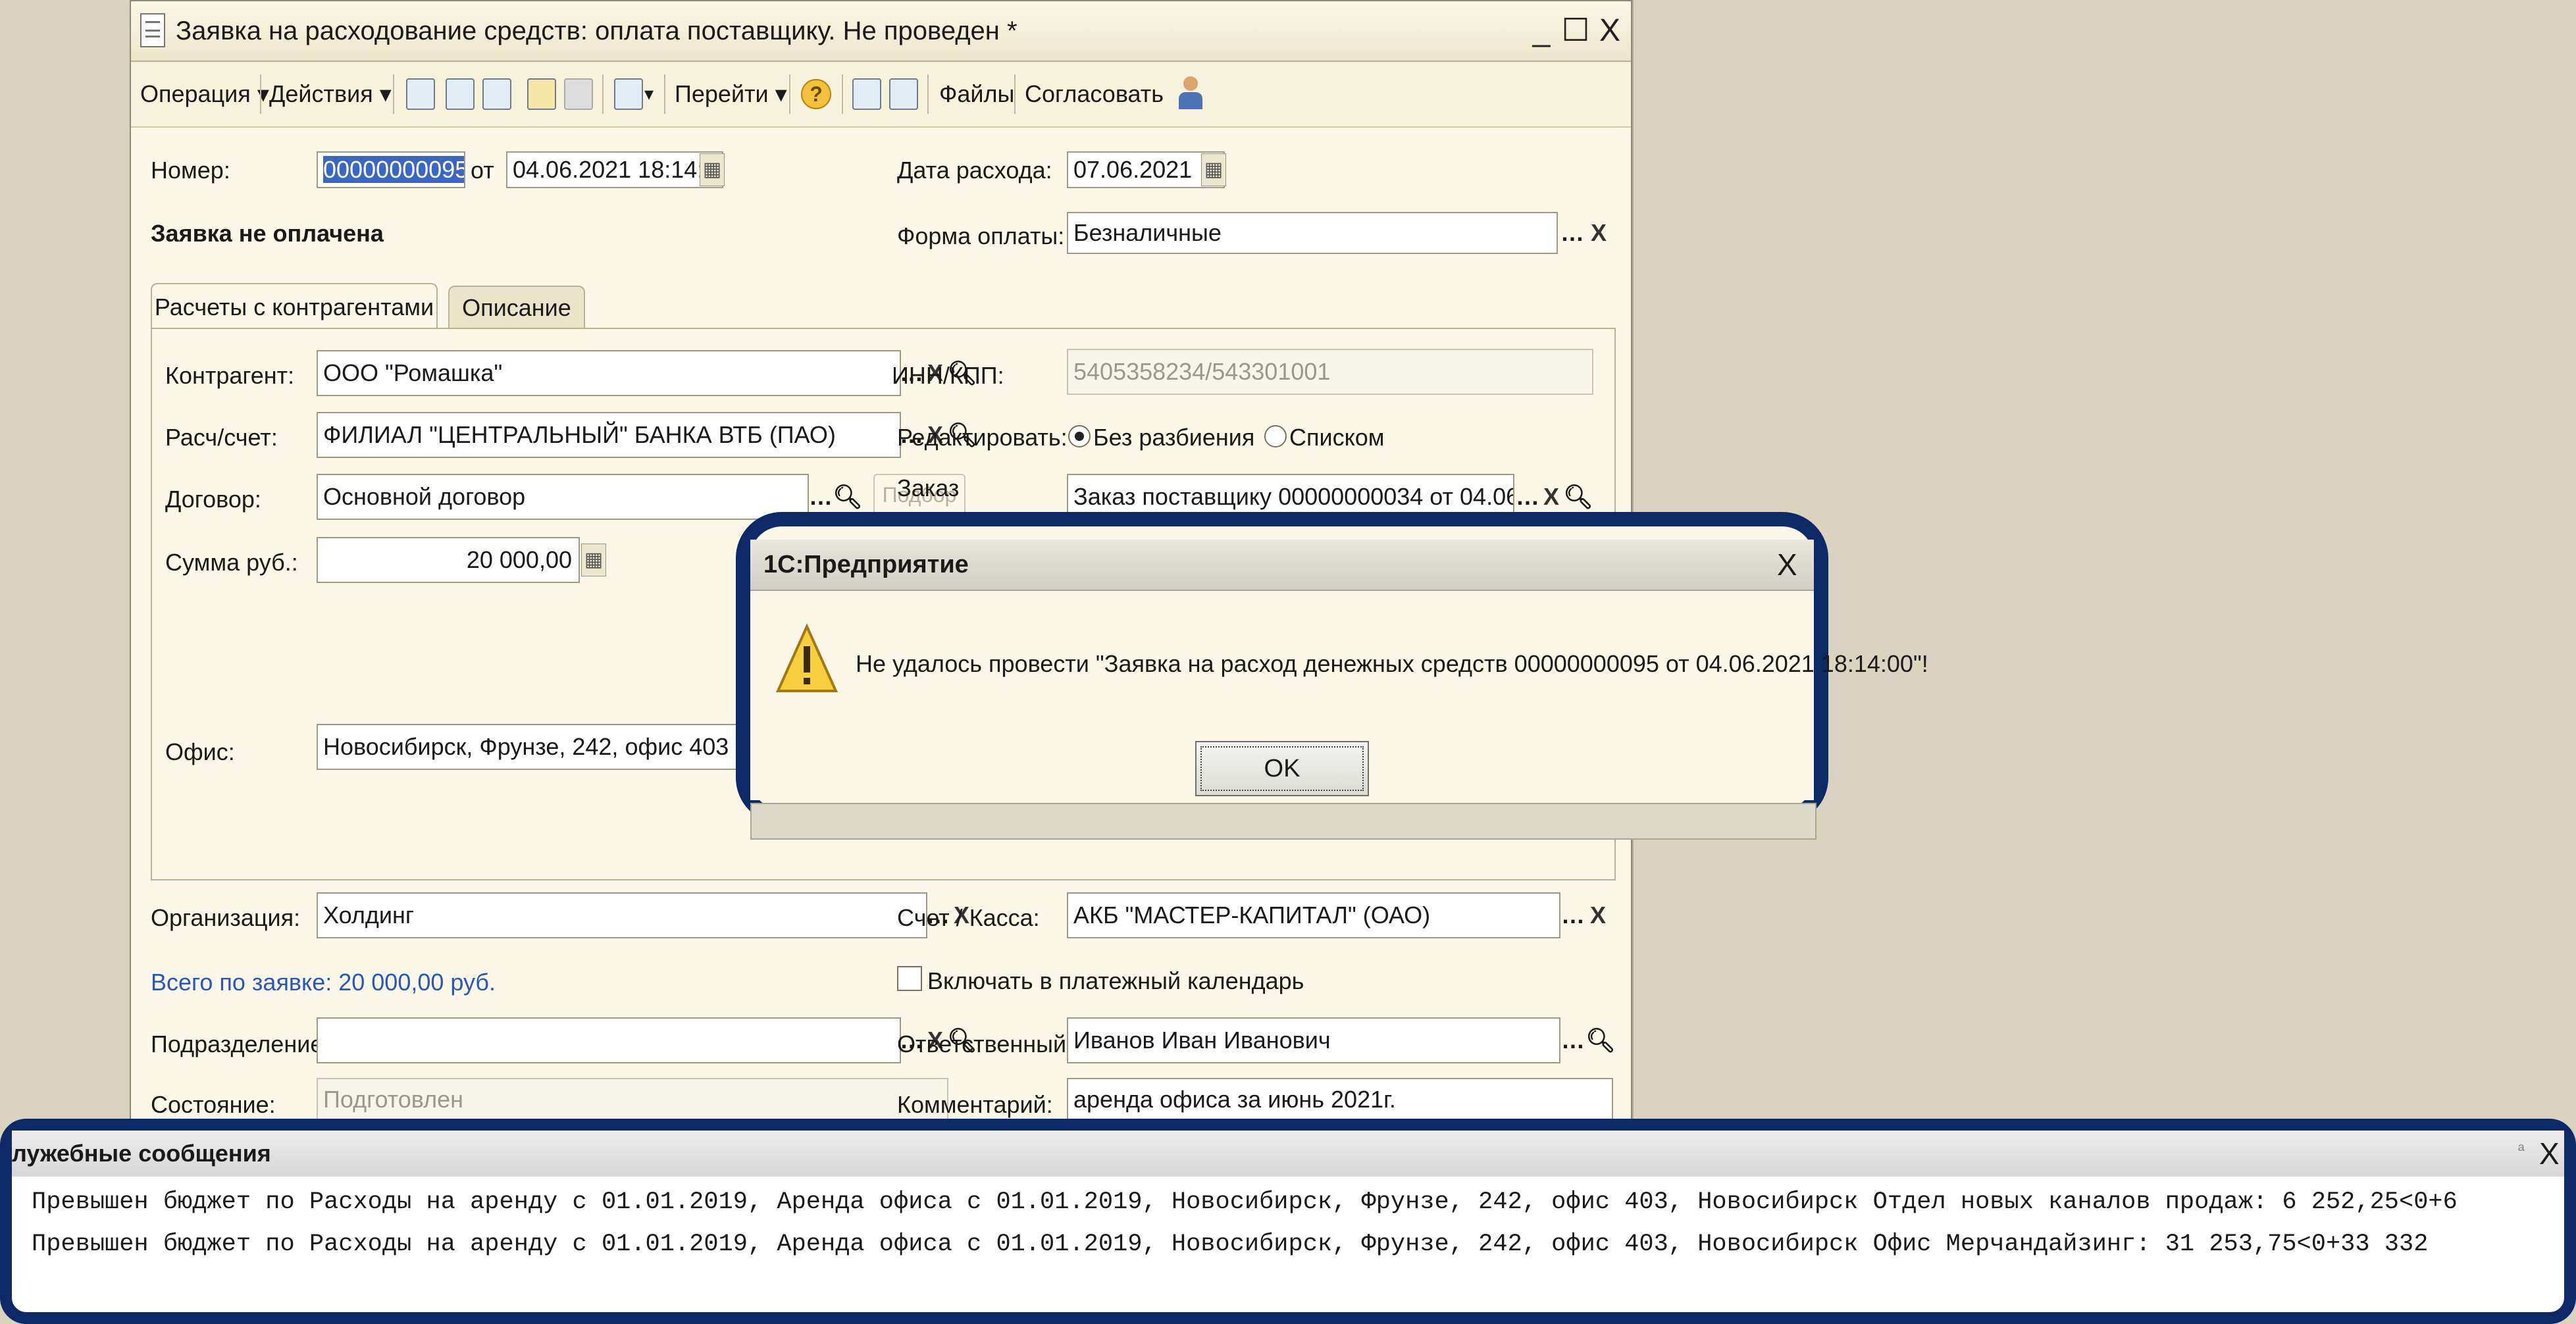 The height and width of the screenshot is (1324, 2576). What do you see at coordinates (541, 94) in the screenshot?
I see `post-document-icon` at bounding box center [541, 94].